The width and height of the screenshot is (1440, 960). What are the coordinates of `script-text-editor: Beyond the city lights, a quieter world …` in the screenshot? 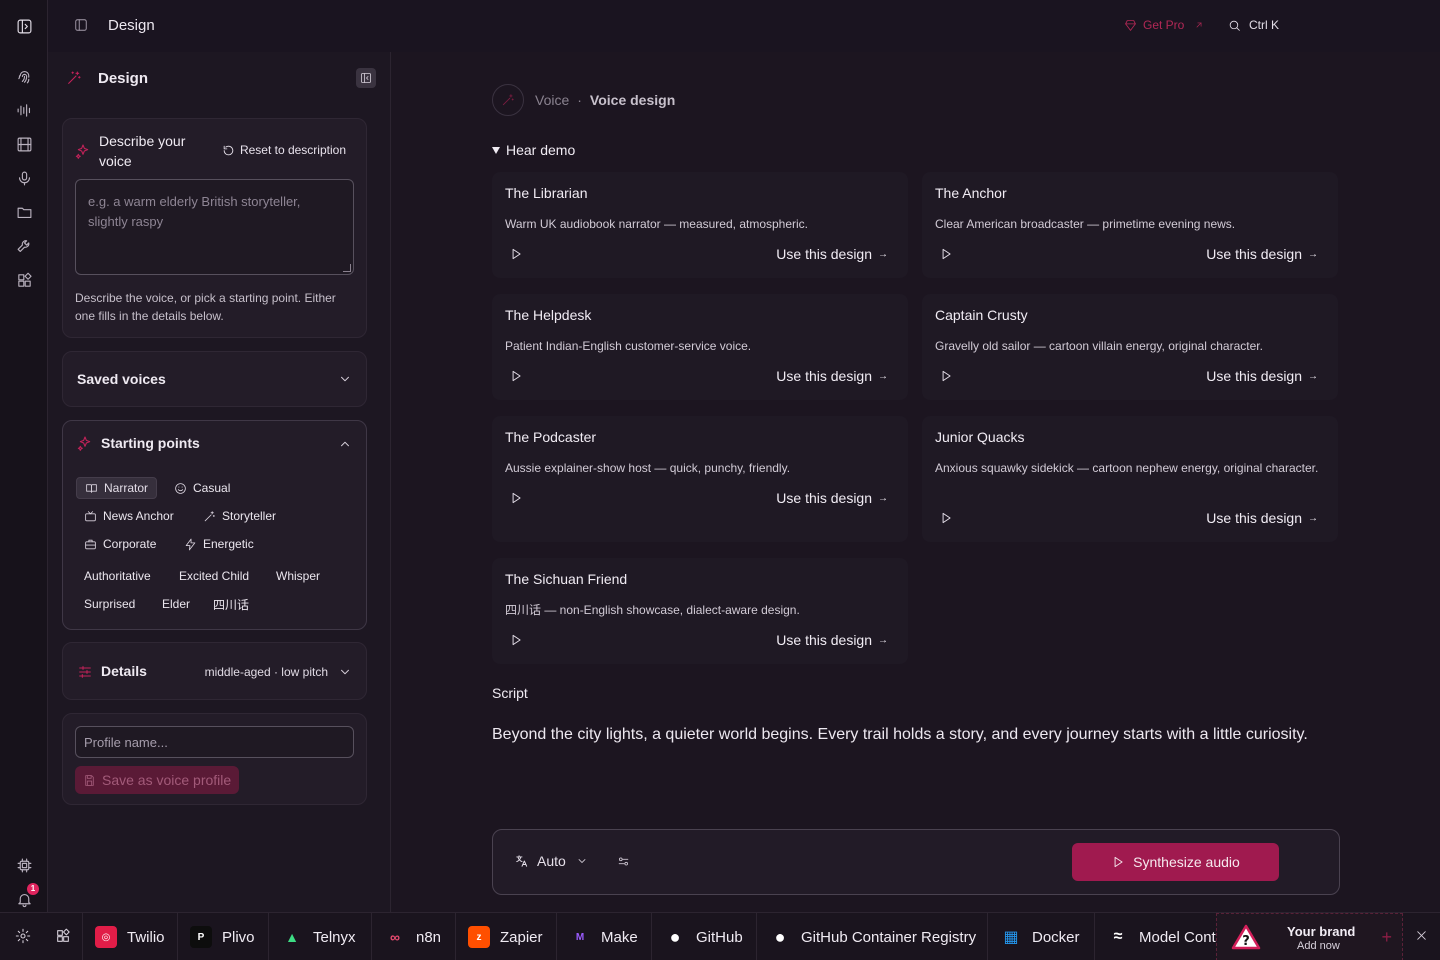 It's located at (907, 735).